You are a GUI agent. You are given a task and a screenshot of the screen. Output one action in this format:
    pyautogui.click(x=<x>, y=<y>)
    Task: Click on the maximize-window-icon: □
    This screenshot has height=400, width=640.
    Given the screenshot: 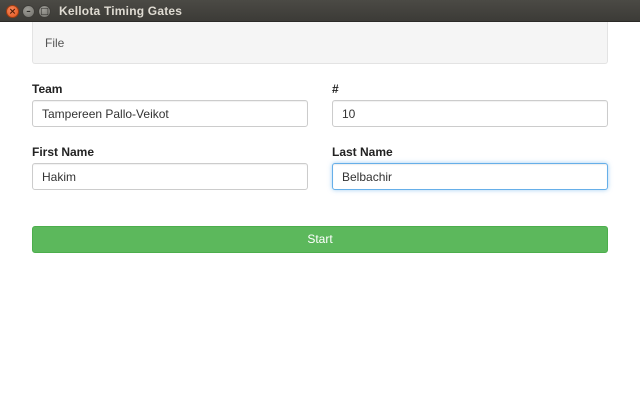 What is the action you would take?
    pyautogui.click(x=44, y=11)
    